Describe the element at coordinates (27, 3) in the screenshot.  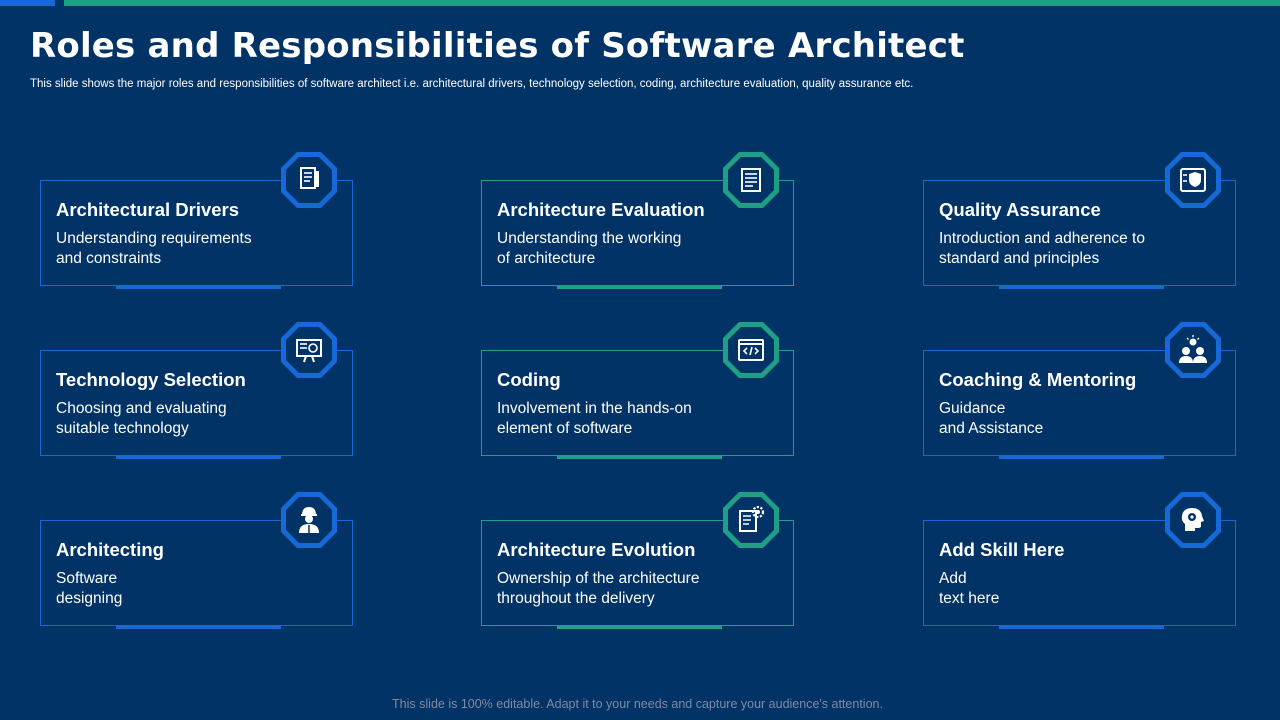
I see `top-accent-bar-blue` at that location.